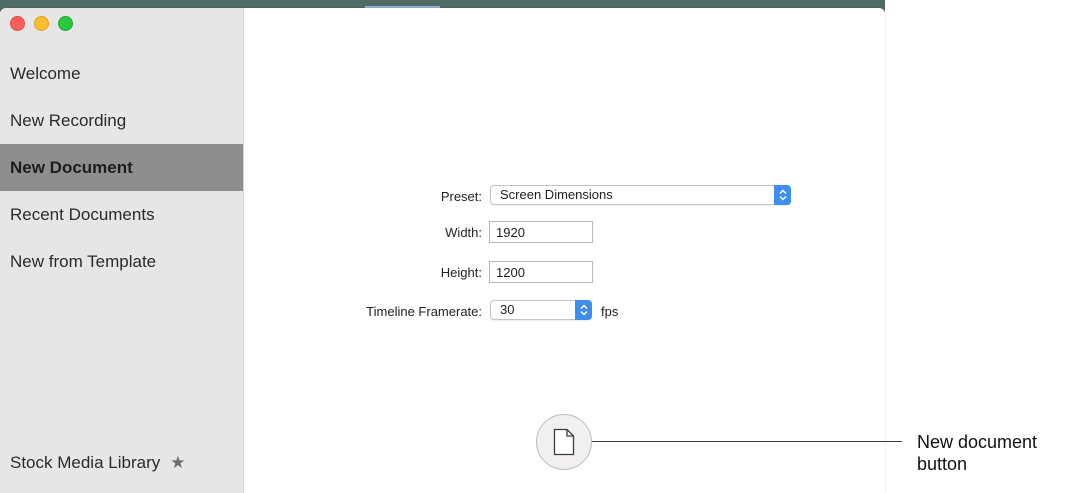  What do you see at coordinates (747, 441) in the screenshot?
I see `callout-line` at bounding box center [747, 441].